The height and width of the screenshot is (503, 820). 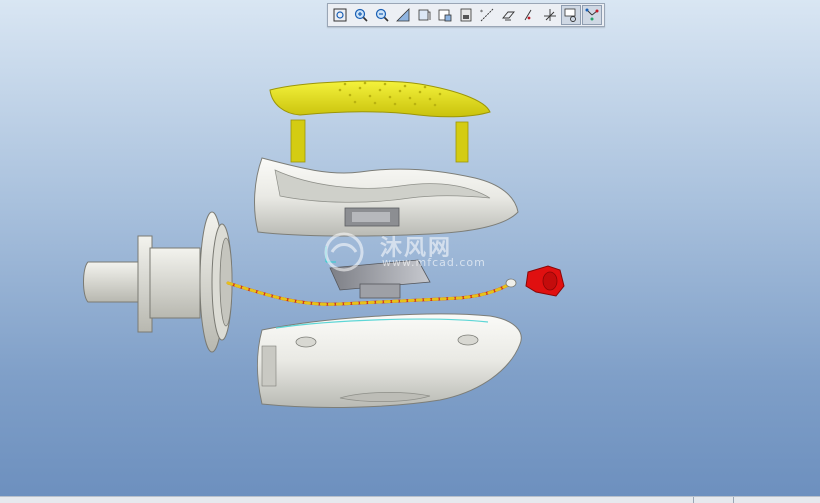 What do you see at coordinates (380, 99) in the screenshot?
I see `handle-grip` at bounding box center [380, 99].